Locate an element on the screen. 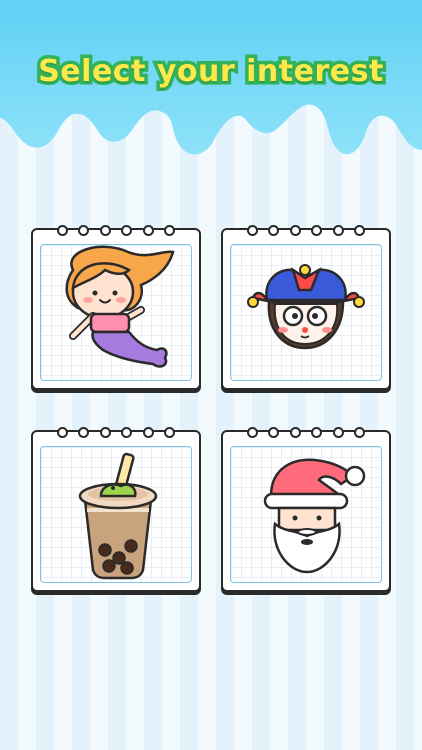 Image resolution: width=422 pixels, height=750 pixels. interest-card-jester is located at coordinates (306, 307).